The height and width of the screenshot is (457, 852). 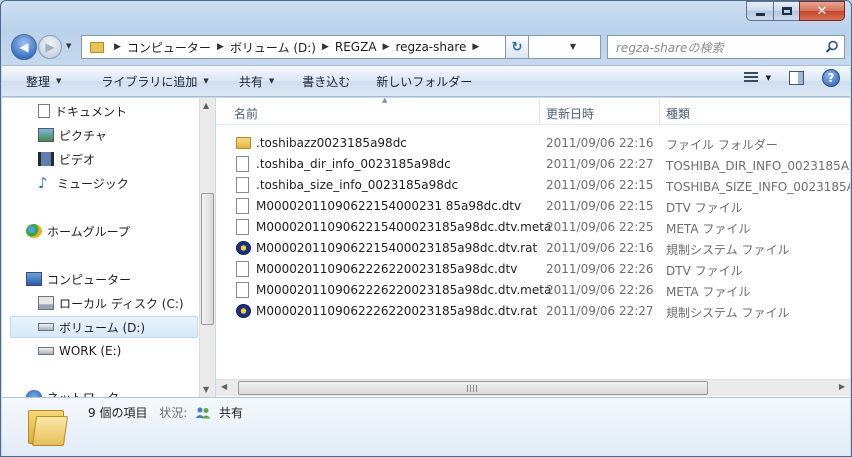 What do you see at coordinates (726, 47) in the screenshot?
I see `search-box: regza-shareの検索` at bounding box center [726, 47].